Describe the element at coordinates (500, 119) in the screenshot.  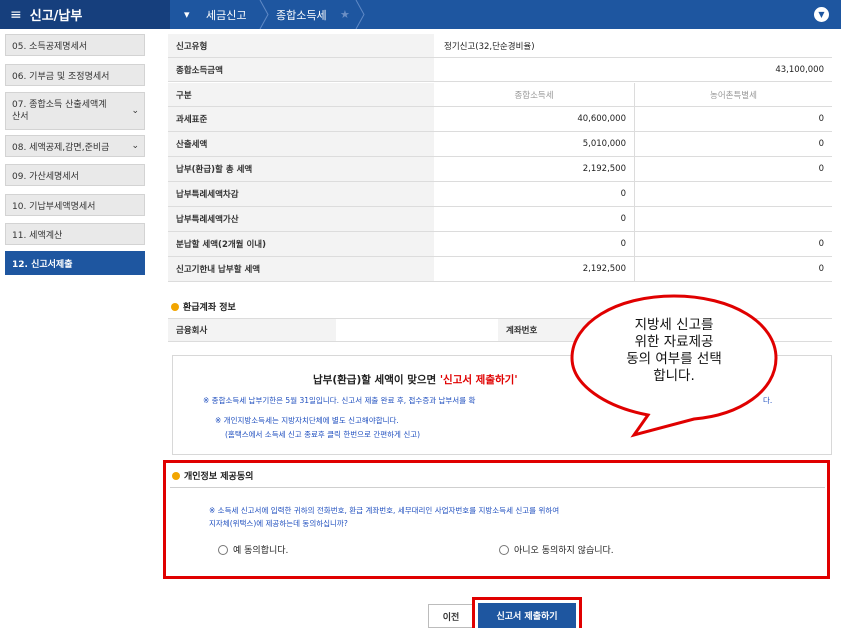
I see `table-row: 과세표준 40,600,000 0` at that location.